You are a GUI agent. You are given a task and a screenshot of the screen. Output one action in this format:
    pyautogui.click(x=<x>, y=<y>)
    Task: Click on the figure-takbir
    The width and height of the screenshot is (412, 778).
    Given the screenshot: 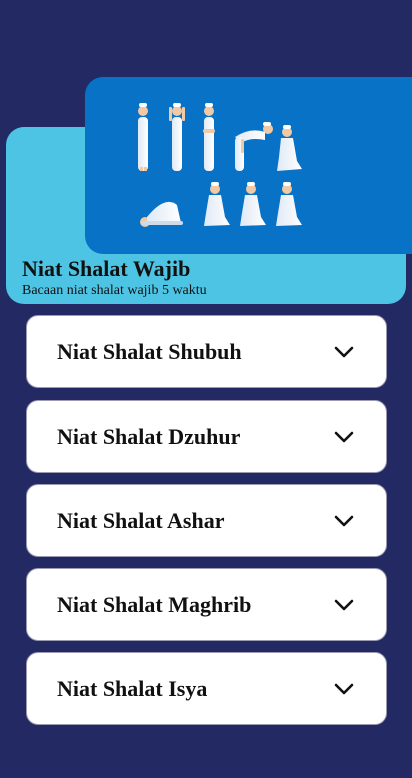 What is the action you would take?
    pyautogui.click(x=177, y=137)
    